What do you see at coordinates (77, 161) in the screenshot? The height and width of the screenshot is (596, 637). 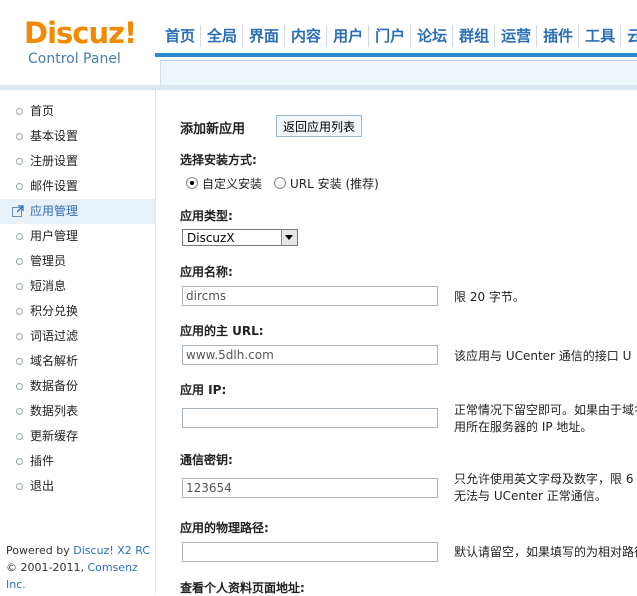 I see `sidebar-item-register-settings: 注册设置` at bounding box center [77, 161].